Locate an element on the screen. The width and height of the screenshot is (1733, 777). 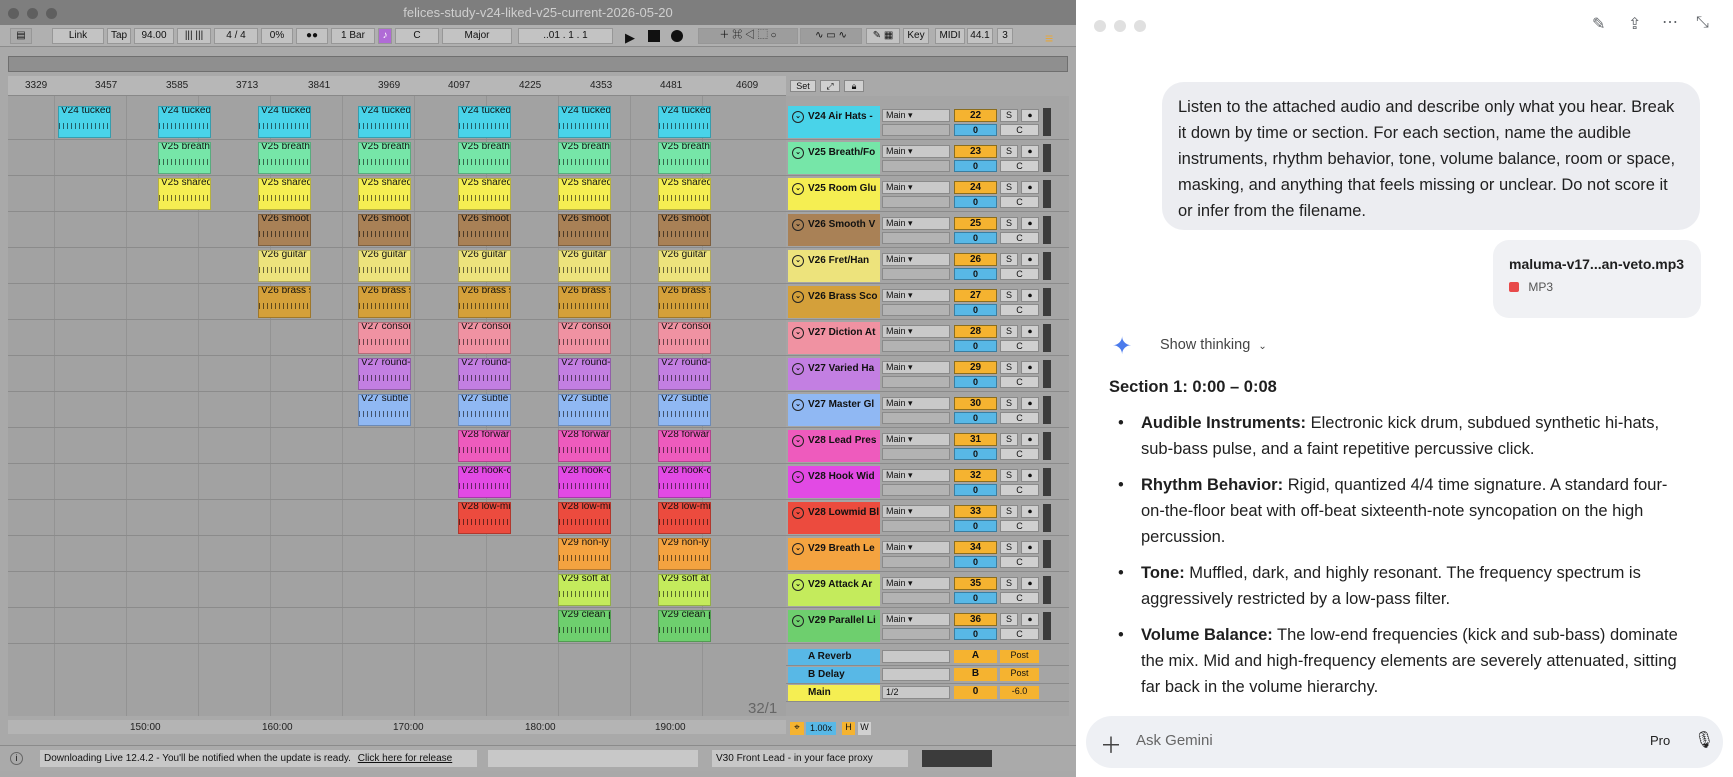
track-number: 25 is located at coordinates (975, 223).